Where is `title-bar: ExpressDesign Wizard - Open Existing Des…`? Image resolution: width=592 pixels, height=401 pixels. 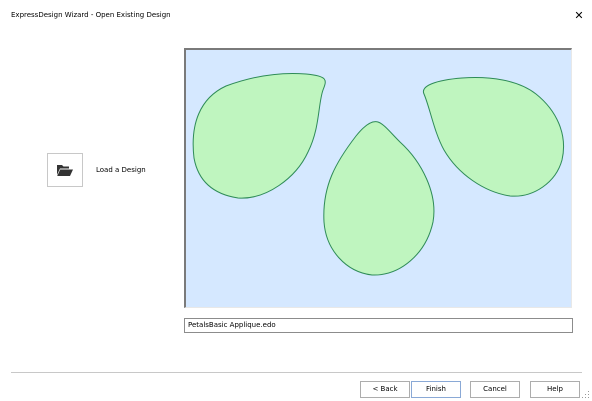 title-bar: ExpressDesign Wizard - Open Existing Des… is located at coordinates (296, 16).